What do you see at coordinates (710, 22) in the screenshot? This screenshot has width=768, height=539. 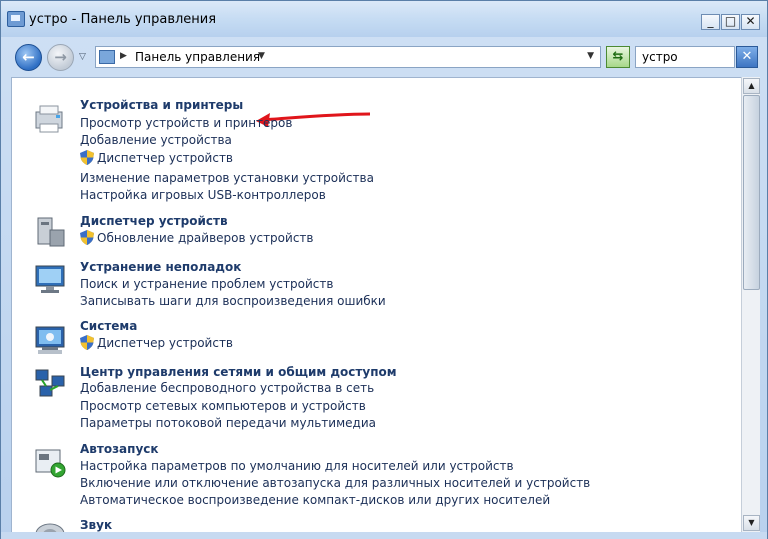 I see `minimize-button: _` at bounding box center [710, 22].